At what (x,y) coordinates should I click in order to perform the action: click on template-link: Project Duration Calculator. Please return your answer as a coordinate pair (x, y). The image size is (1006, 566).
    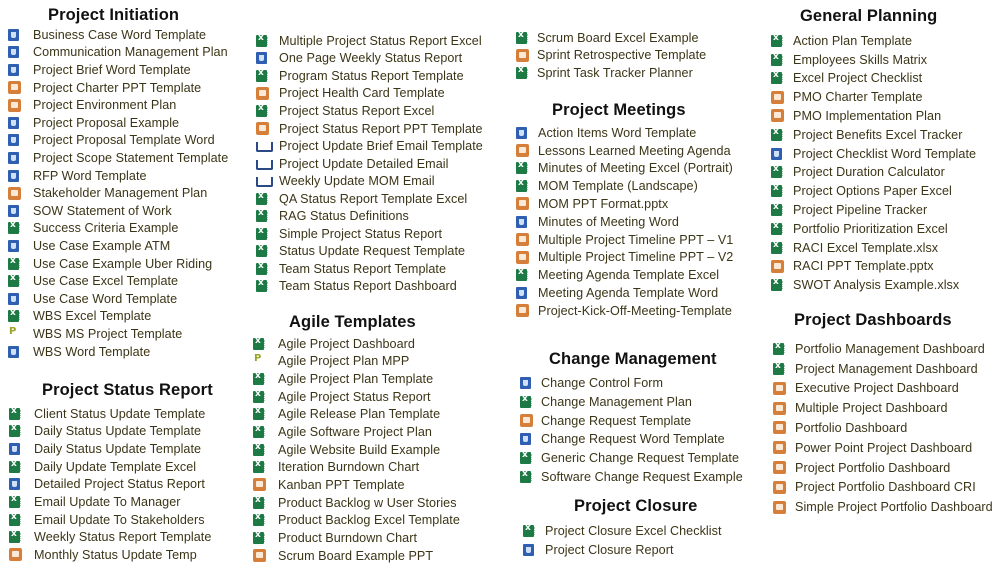
    Looking at the image, I should click on (858, 173).